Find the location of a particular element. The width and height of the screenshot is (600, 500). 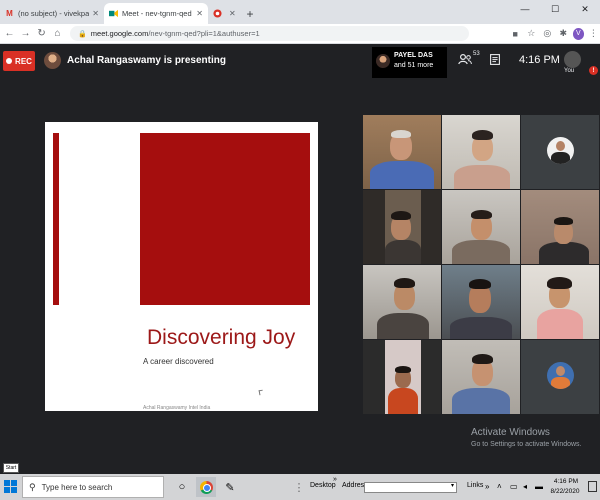

notification-icon is located at coordinates (592, 486).